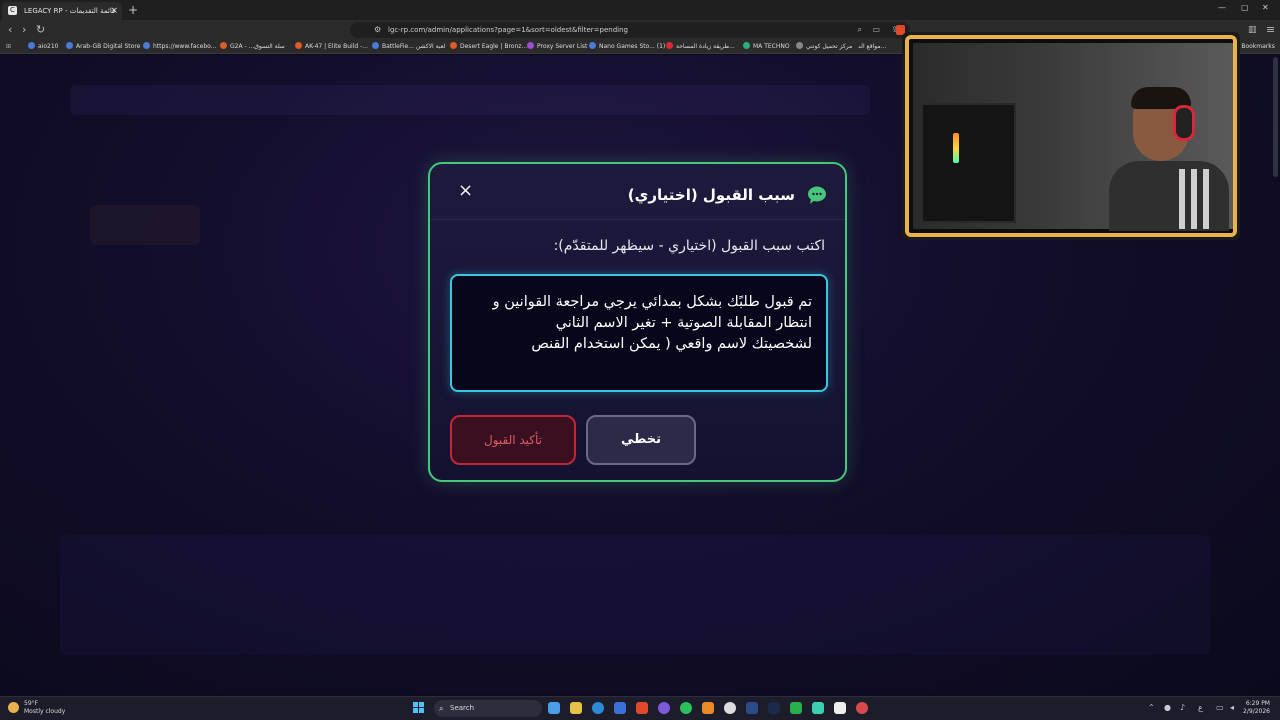 The height and width of the screenshot is (720, 1280). I want to click on blurred-table, so click(635, 595).